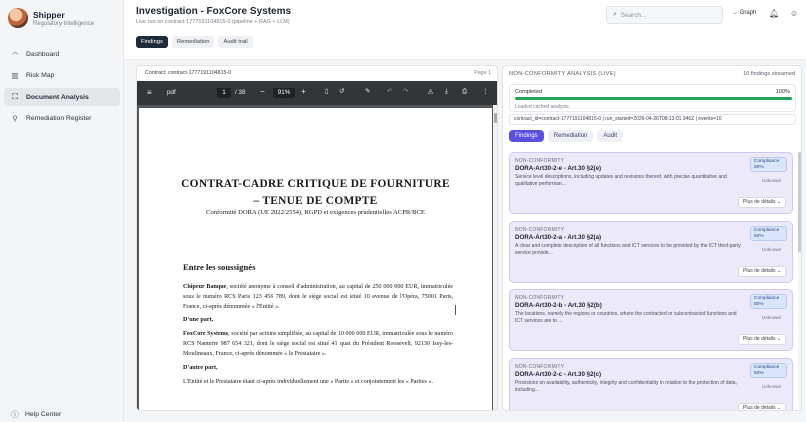 The height and width of the screenshot is (422, 806). What do you see at coordinates (214, 11) in the screenshot?
I see `page-title: Investigation - FoxCore Systems` at bounding box center [214, 11].